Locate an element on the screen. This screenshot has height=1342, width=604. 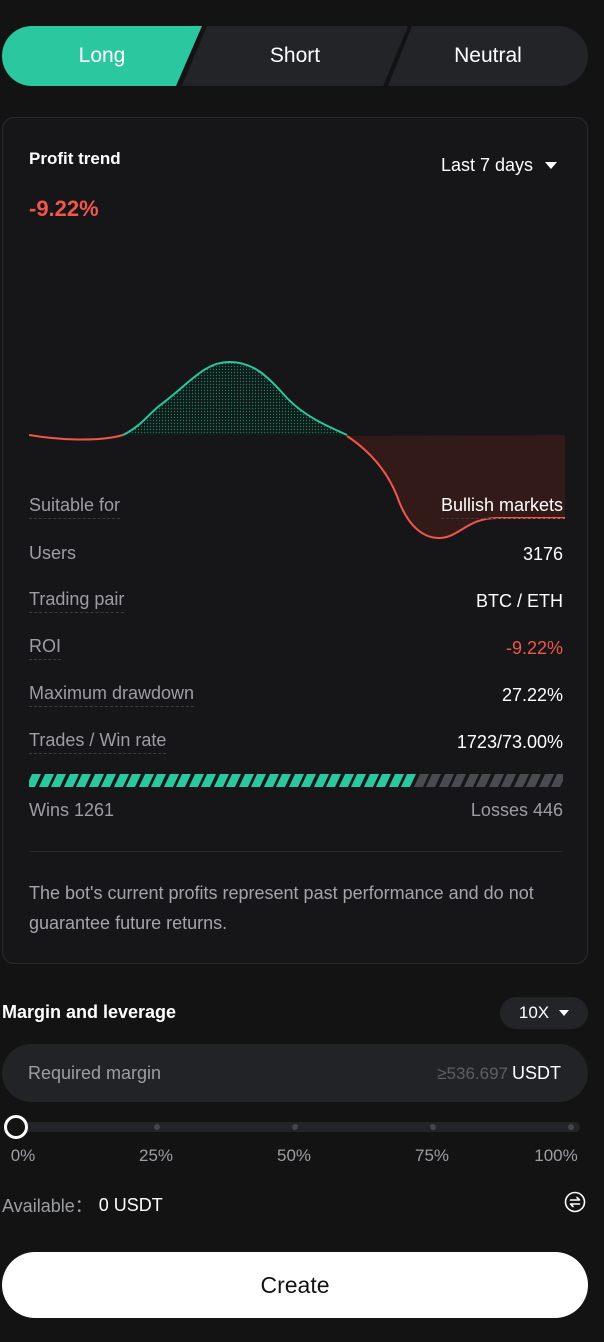
tick-label: 100% is located at coordinates (556, 1155).